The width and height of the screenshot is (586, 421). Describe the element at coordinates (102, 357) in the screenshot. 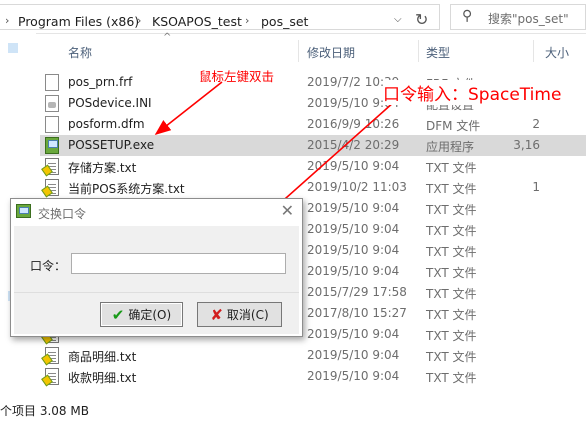

I see `file-name: 商品明细.txt` at that location.